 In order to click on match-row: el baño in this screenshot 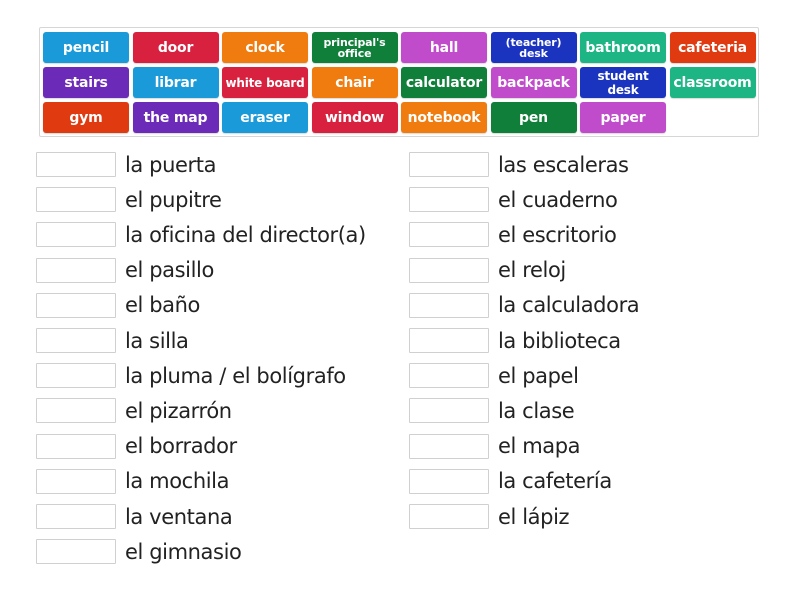, I will do `click(118, 305)`.